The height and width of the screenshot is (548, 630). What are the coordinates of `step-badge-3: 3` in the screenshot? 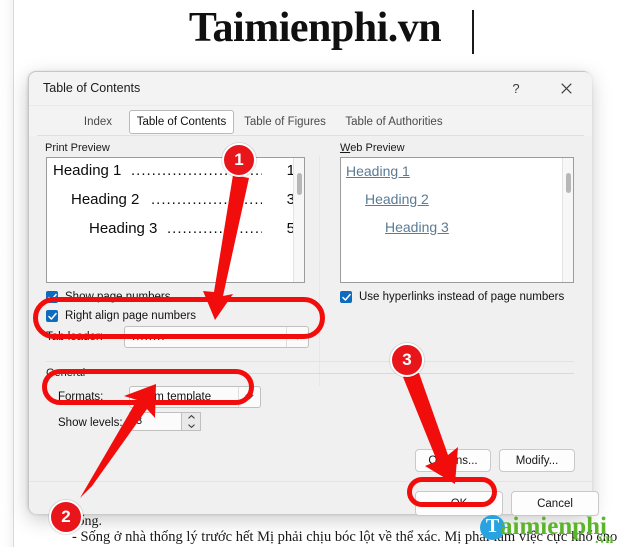 It's located at (407, 360).